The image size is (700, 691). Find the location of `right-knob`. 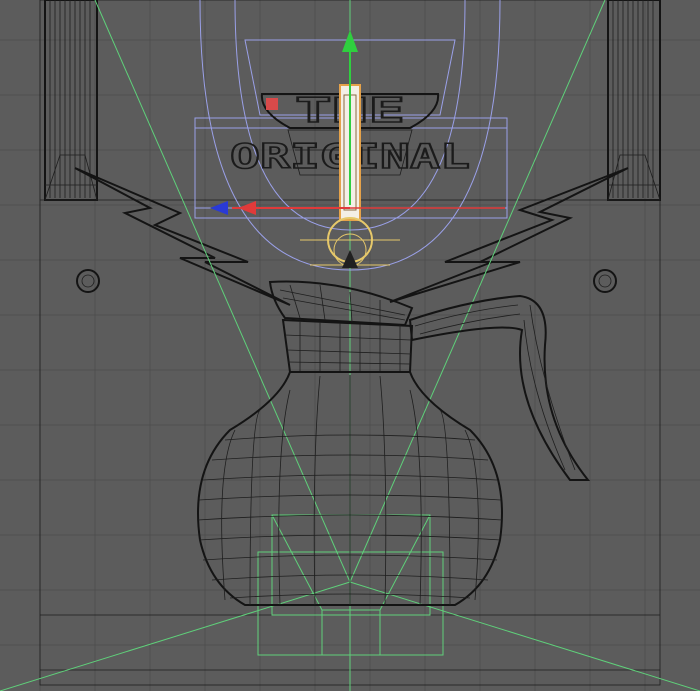

right-knob is located at coordinates (605, 281).